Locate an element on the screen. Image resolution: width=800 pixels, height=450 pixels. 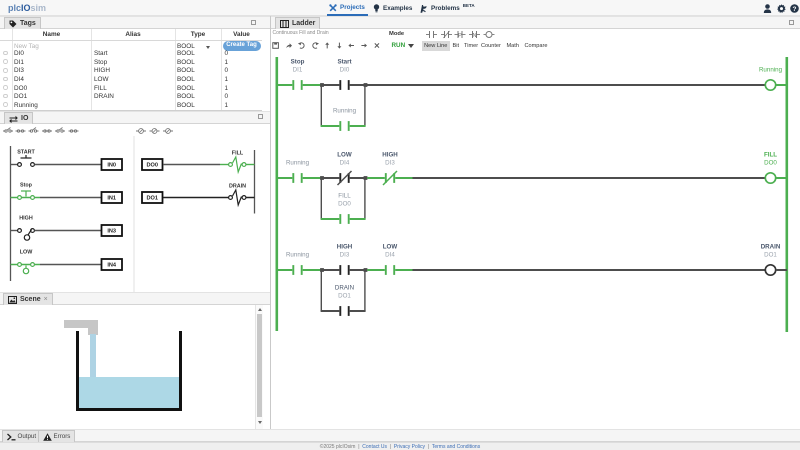
svg-text: START is located at coordinates (26, 153).